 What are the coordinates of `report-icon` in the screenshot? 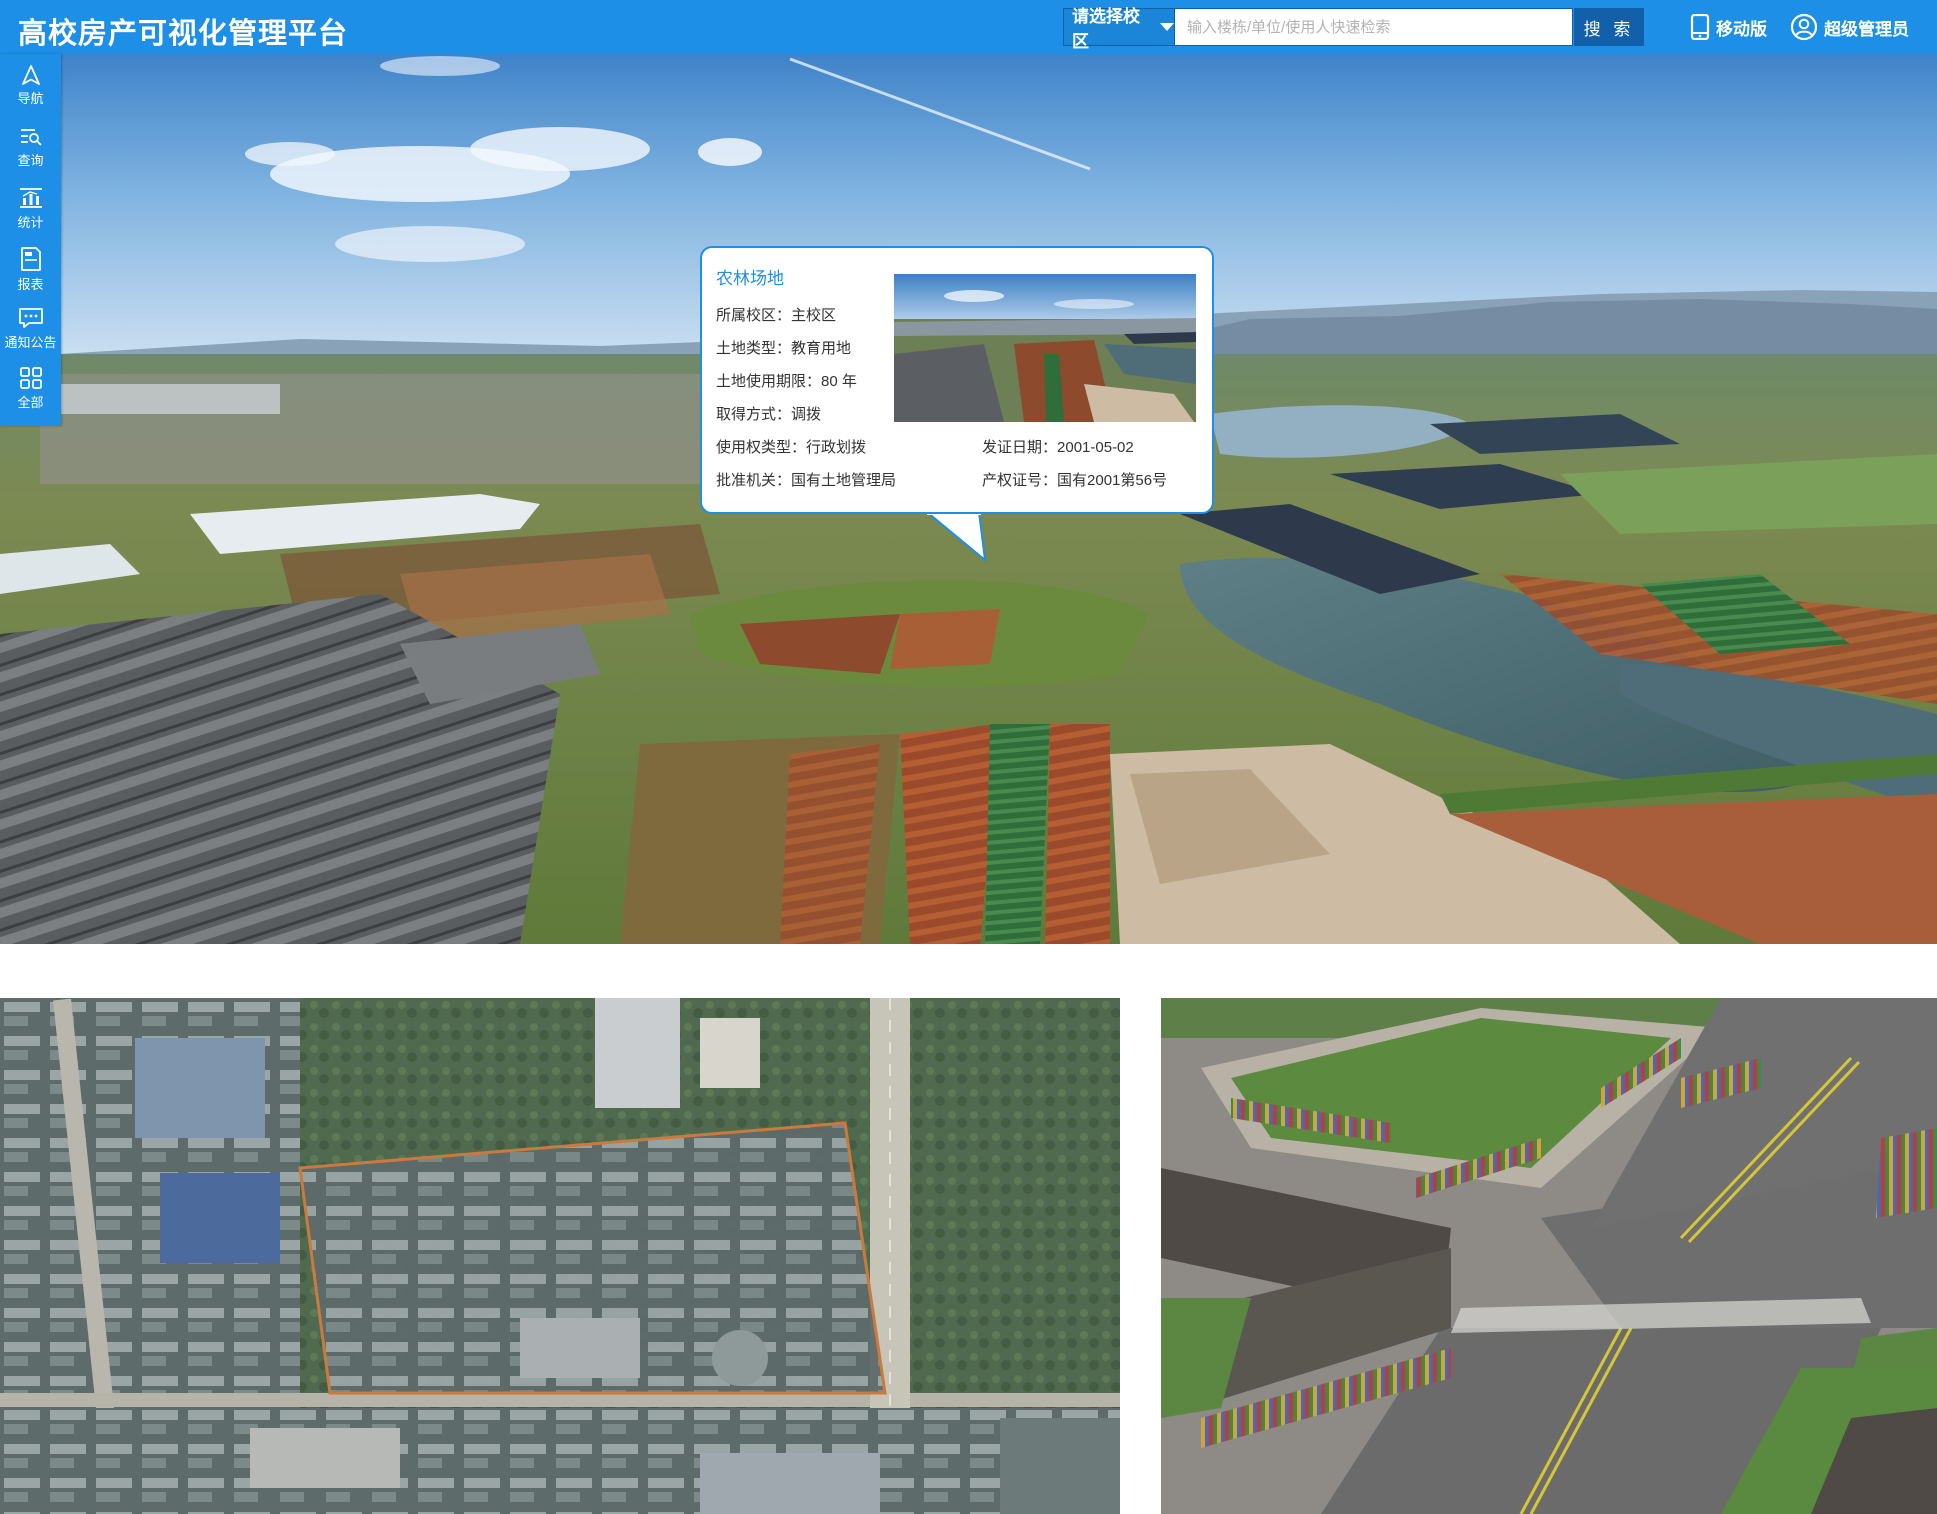 It's located at (30, 259).